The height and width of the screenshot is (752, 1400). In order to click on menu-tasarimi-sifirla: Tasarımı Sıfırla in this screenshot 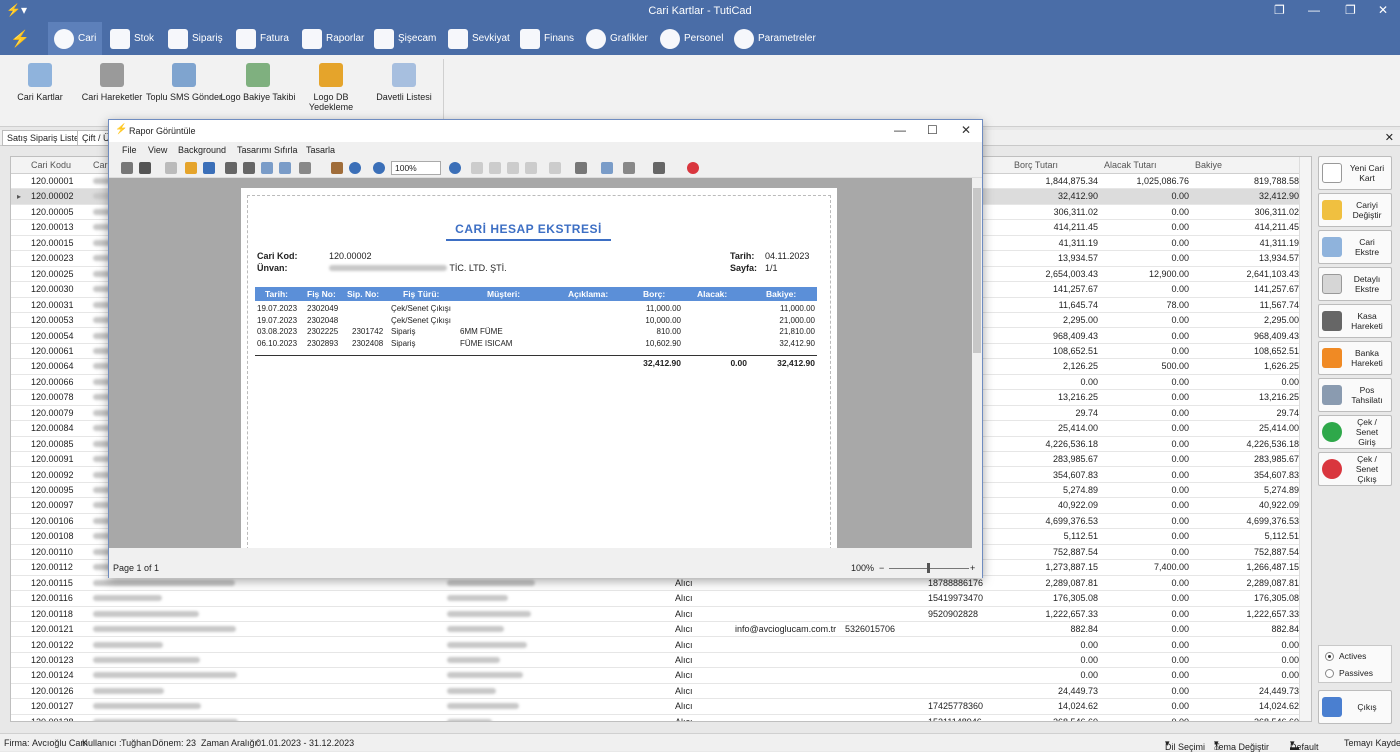, I will do `click(267, 150)`.